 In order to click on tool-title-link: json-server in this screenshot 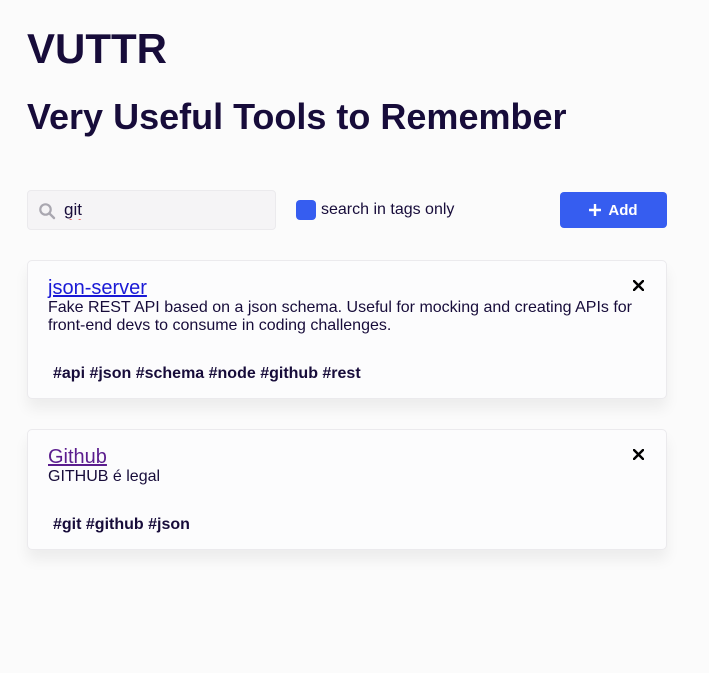, I will do `click(97, 288)`.